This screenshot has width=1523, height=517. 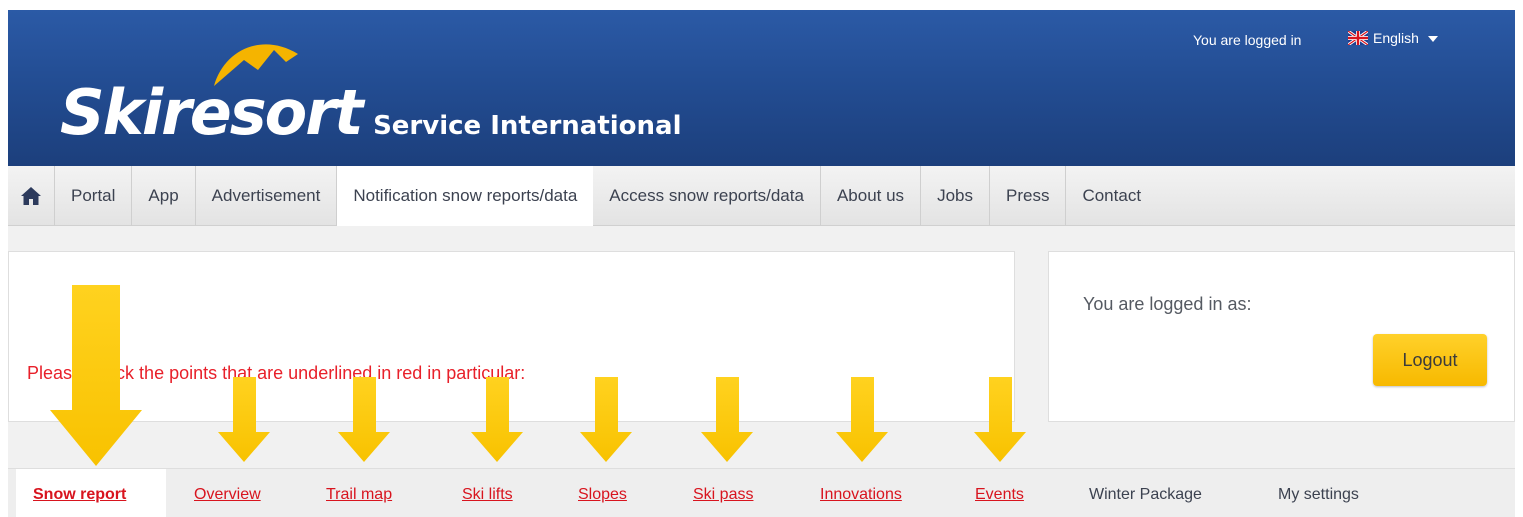 What do you see at coordinates (79, 495) in the screenshot?
I see `tab-snow-report: Snow report` at bounding box center [79, 495].